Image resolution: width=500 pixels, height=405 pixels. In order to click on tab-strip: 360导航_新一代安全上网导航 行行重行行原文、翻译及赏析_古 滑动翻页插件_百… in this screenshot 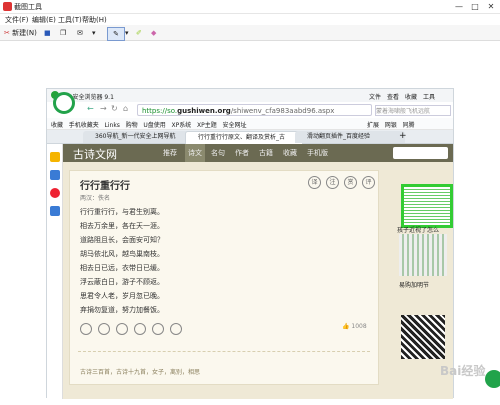, I will do `click(250, 137)`.